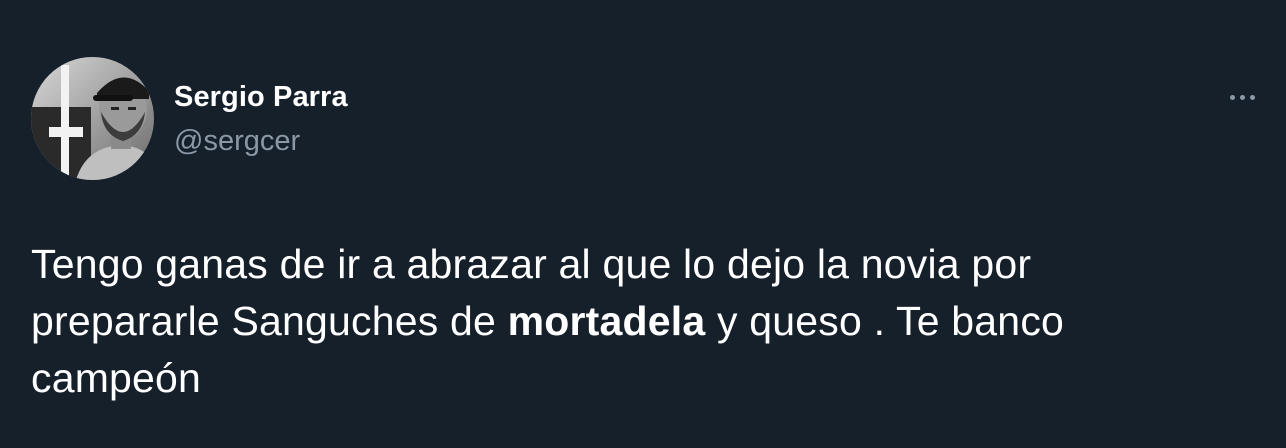  Describe the element at coordinates (606, 321) in the screenshot. I see `tweet-text-bold: mortadela` at that location.